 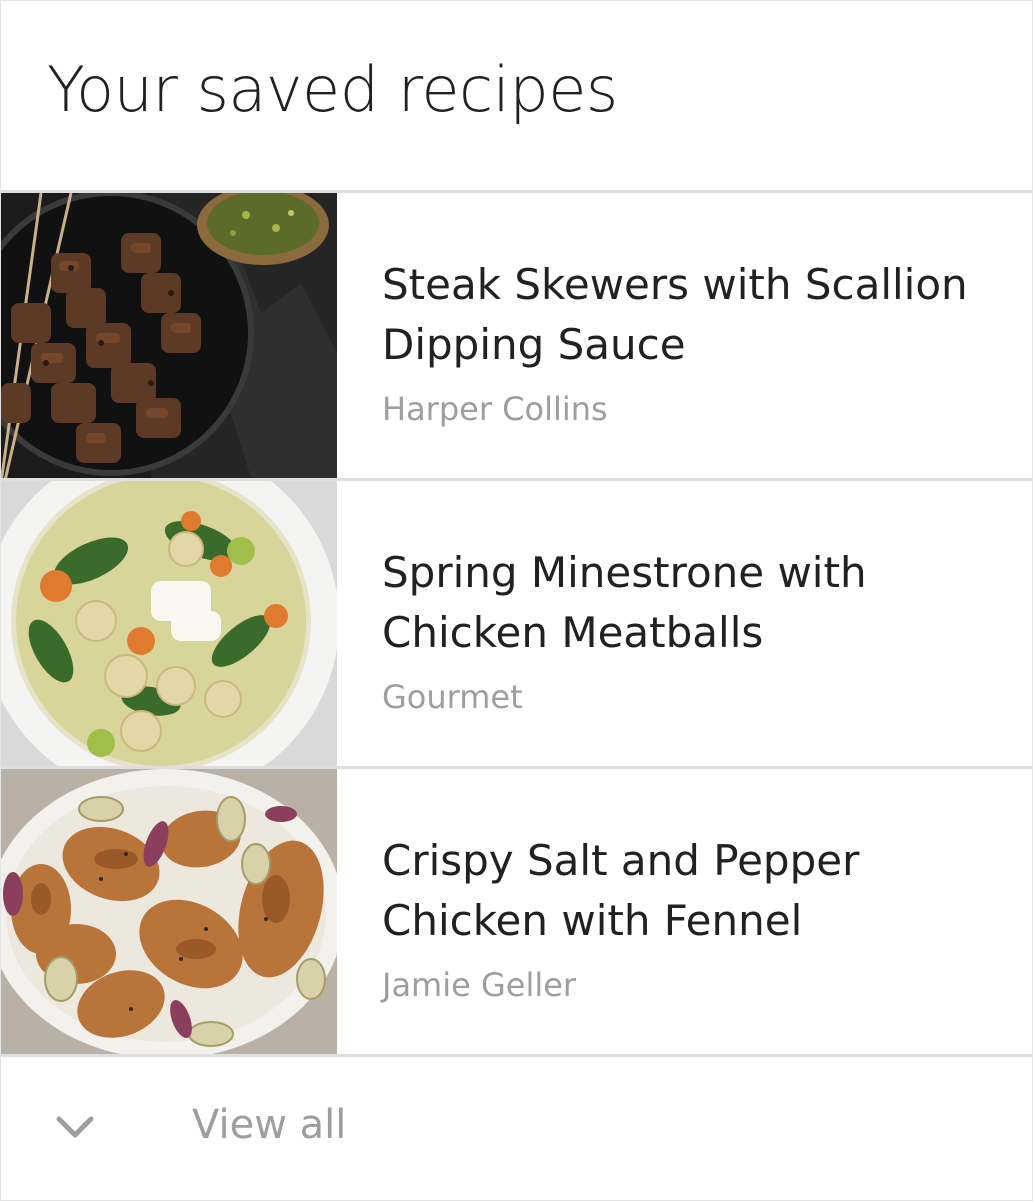 I want to click on steak-skewers-image, so click(x=169, y=335).